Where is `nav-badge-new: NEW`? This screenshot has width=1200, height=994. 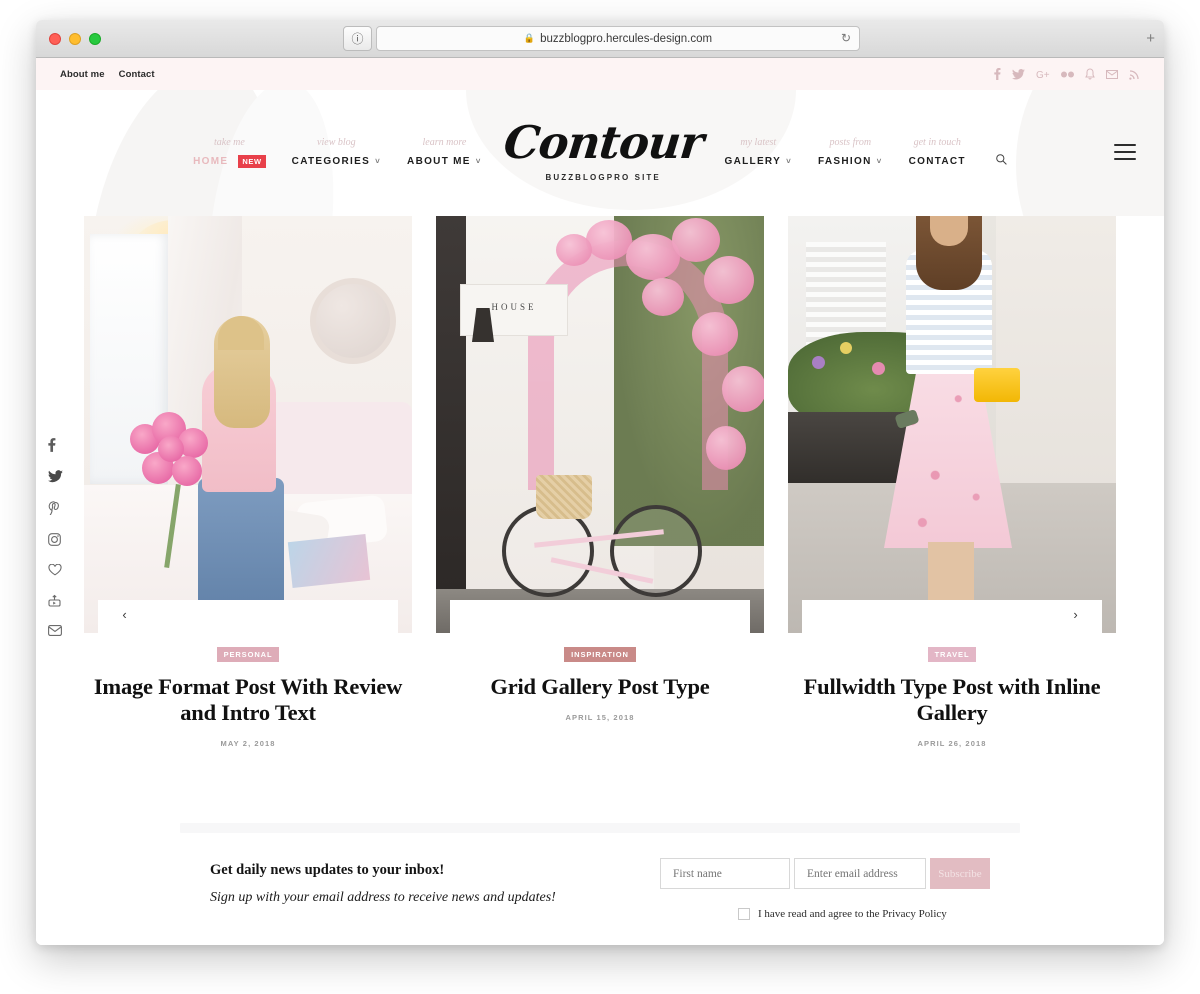 nav-badge-new: NEW is located at coordinates (252, 161).